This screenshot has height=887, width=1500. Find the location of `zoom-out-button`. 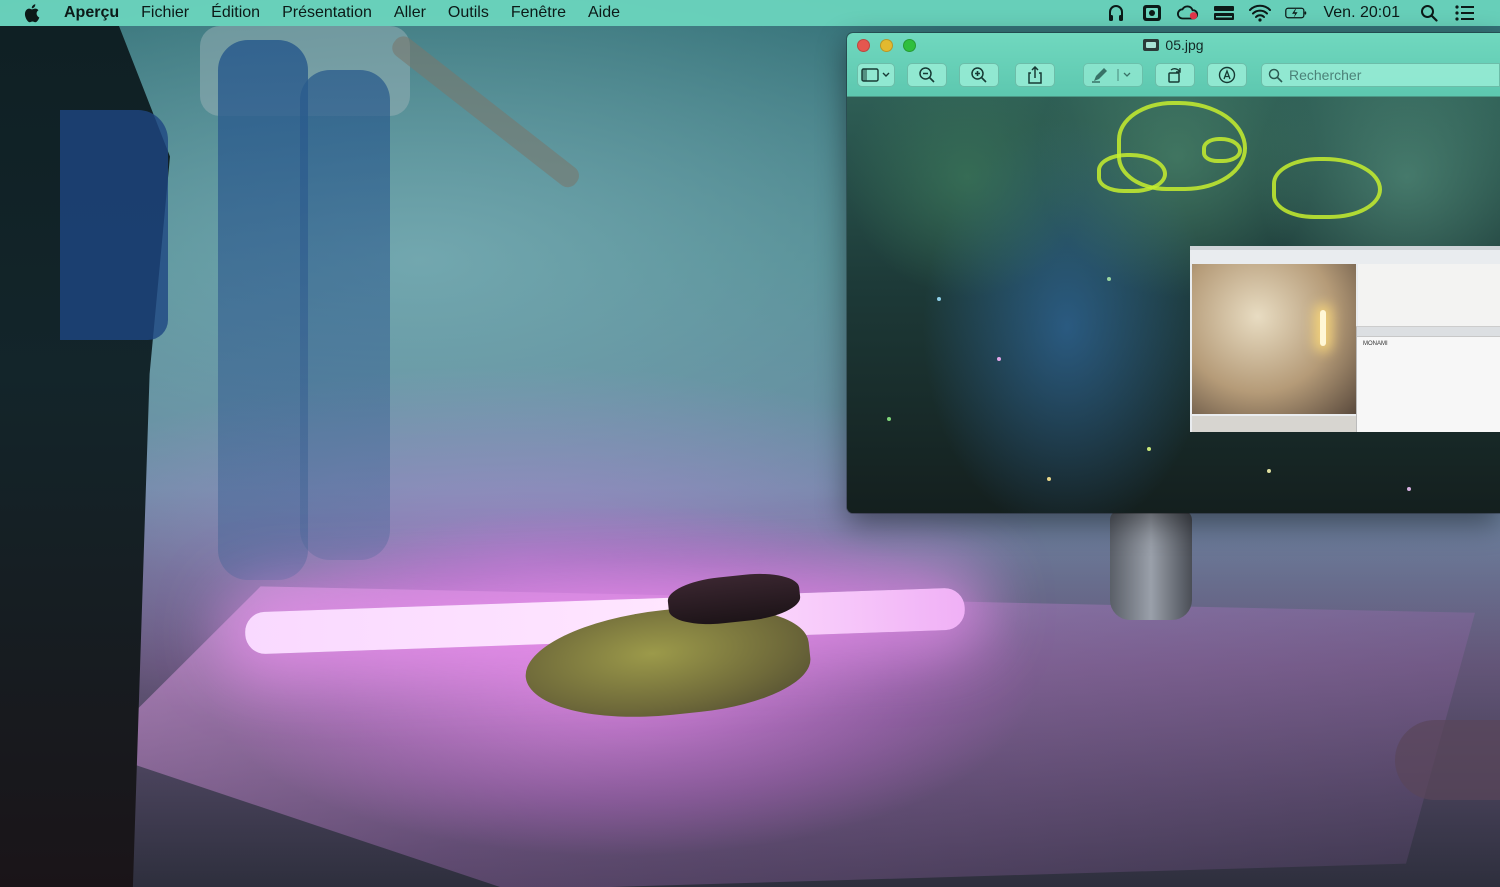

zoom-out-button is located at coordinates (927, 75).